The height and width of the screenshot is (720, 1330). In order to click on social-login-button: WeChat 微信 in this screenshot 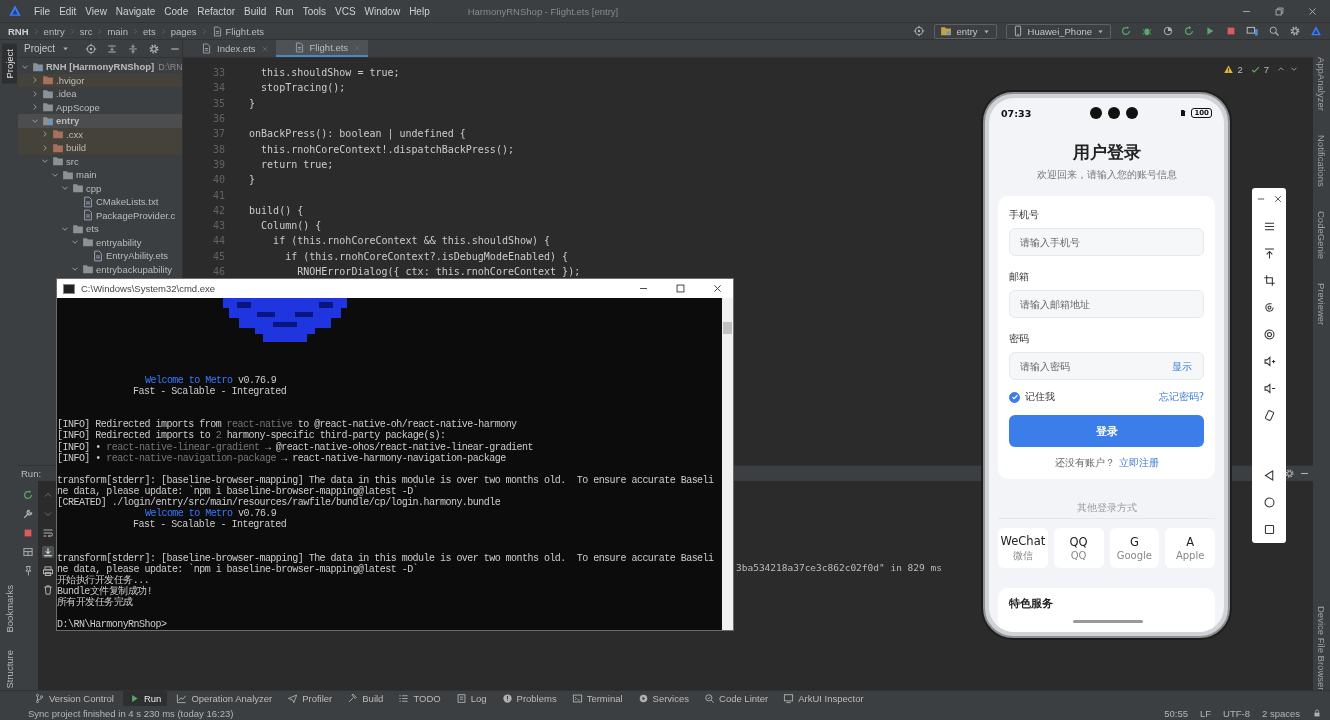, I will do `click(1023, 548)`.